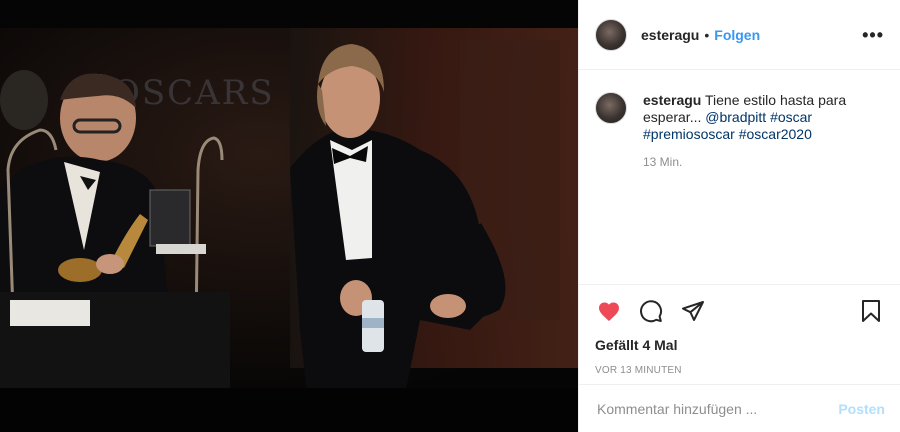 The width and height of the screenshot is (900, 432). I want to click on header-username: esteragu, so click(670, 35).